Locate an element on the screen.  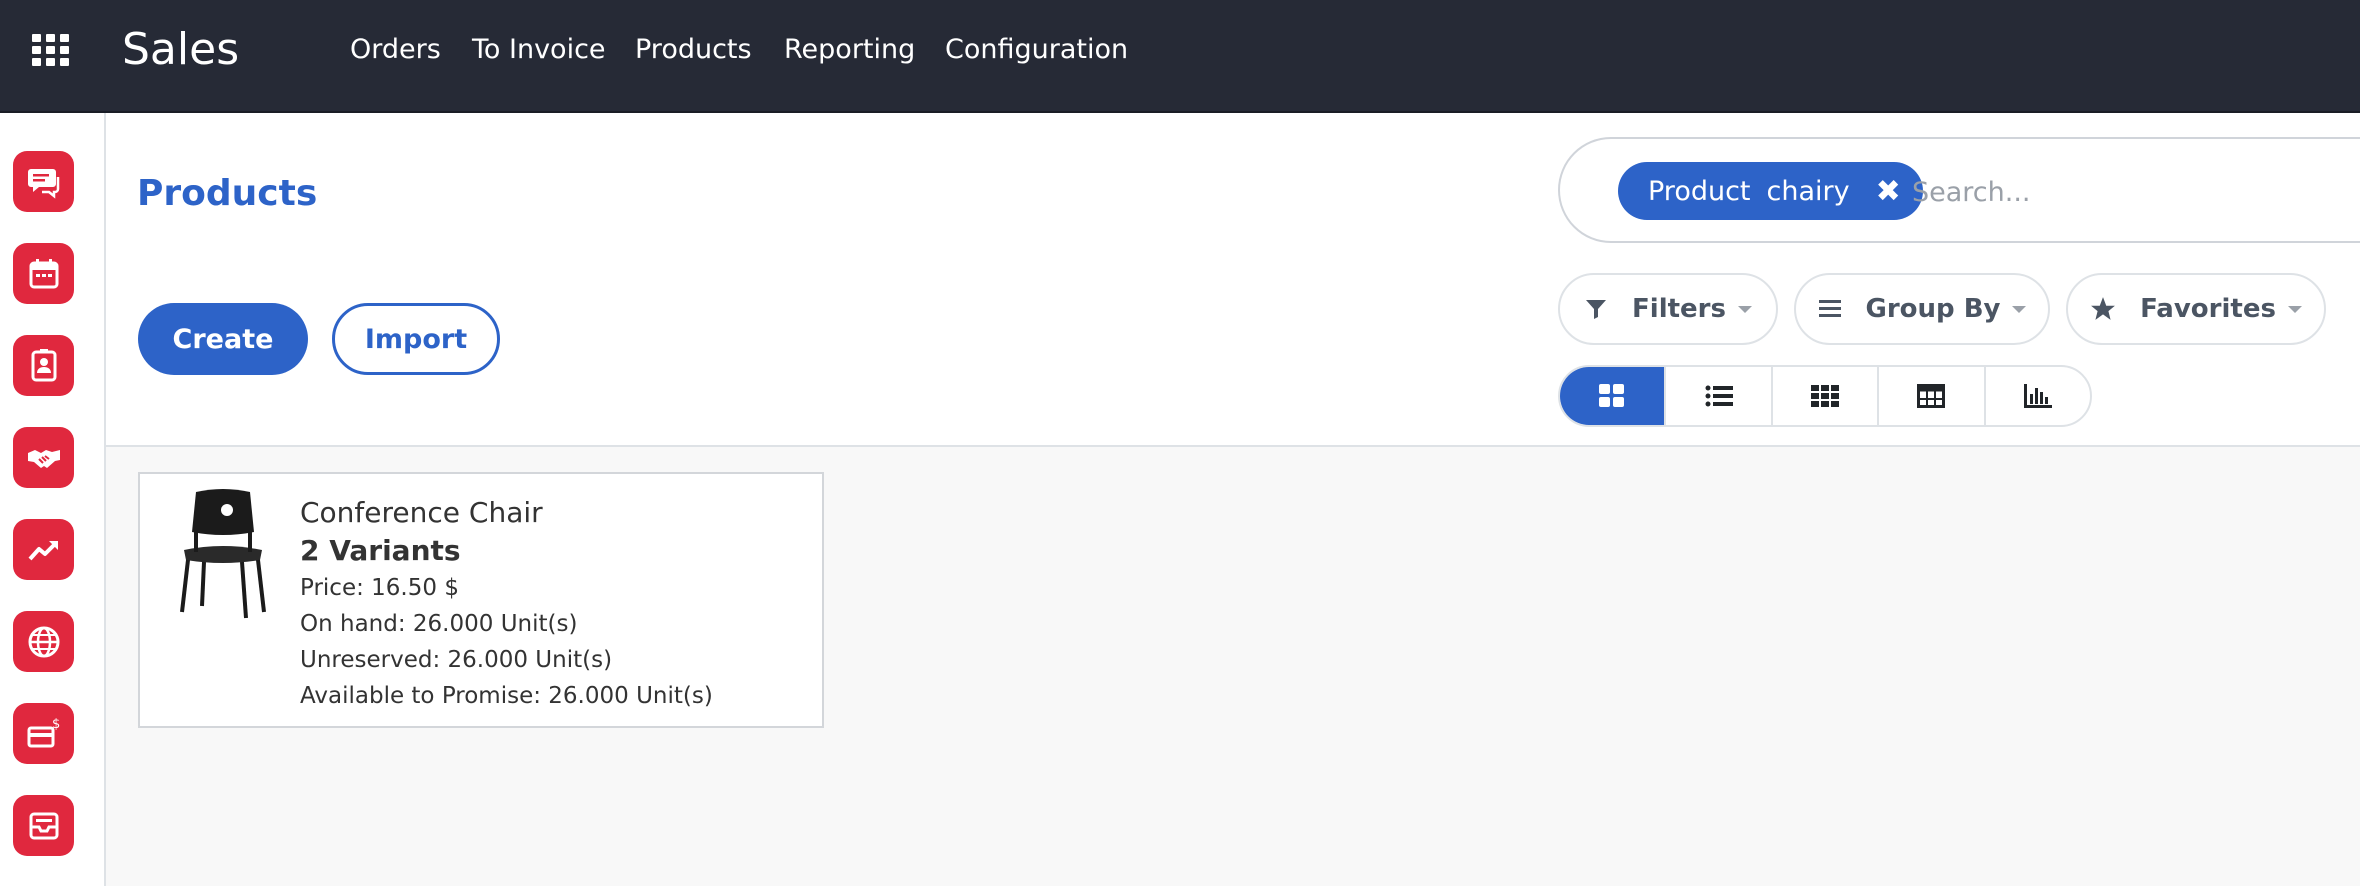
menu-to-invoice: To Invoice is located at coordinates (539, 50).